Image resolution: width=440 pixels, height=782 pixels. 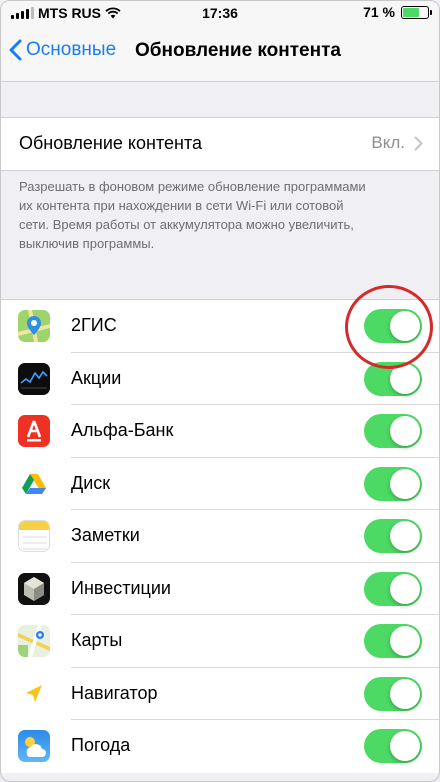 What do you see at coordinates (220, 589) in the screenshot?
I see `list-item: Инвестиции` at bounding box center [220, 589].